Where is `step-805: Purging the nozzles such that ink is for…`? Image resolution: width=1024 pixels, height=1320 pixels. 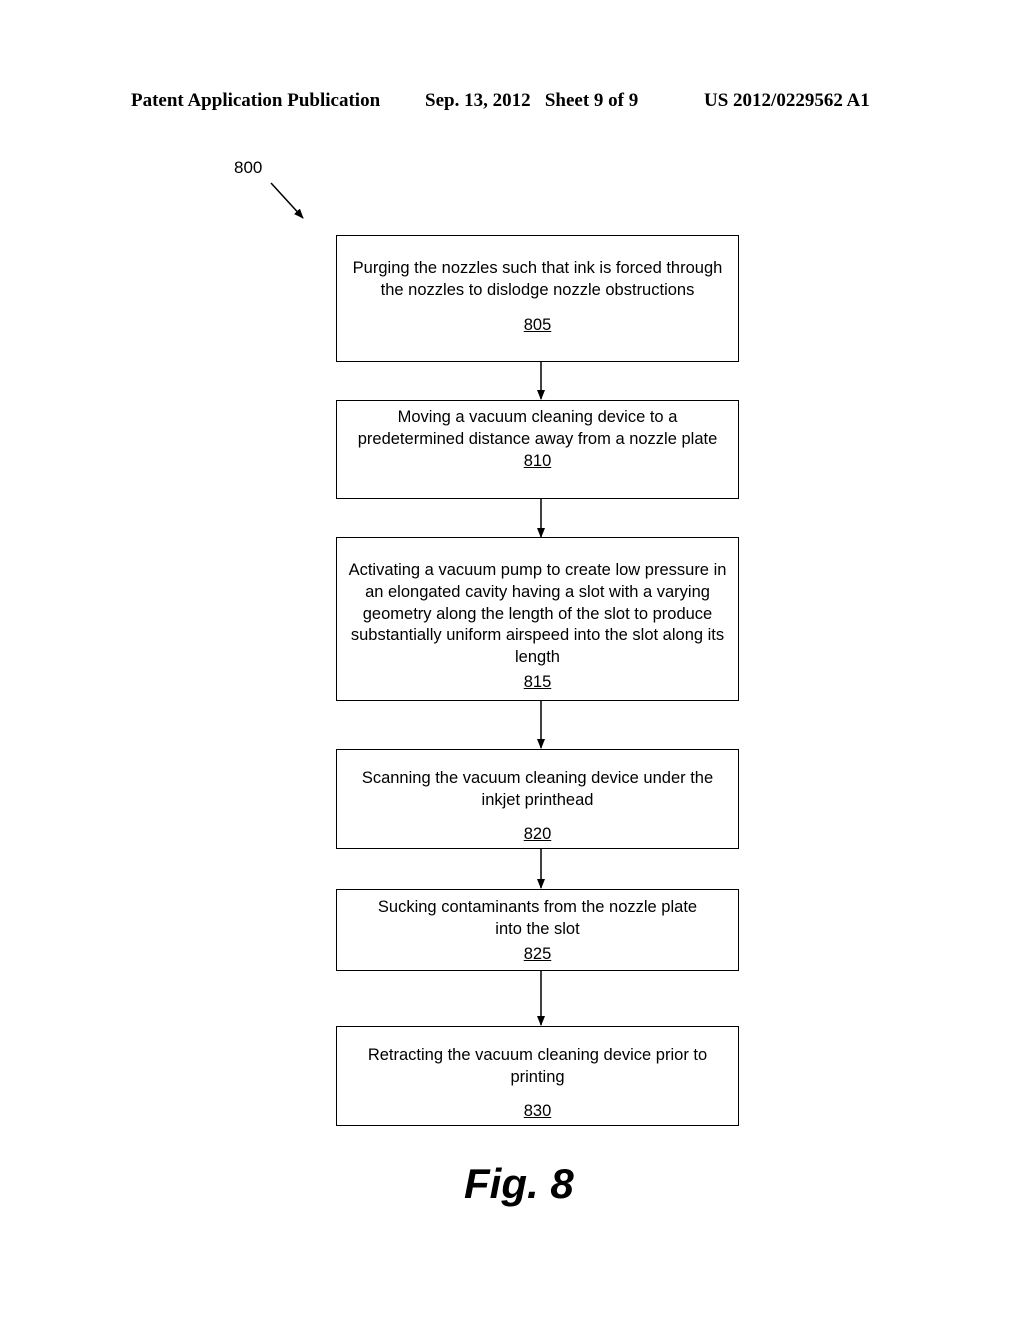 step-805: Purging the nozzles such that ink is for… is located at coordinates (537, 298).